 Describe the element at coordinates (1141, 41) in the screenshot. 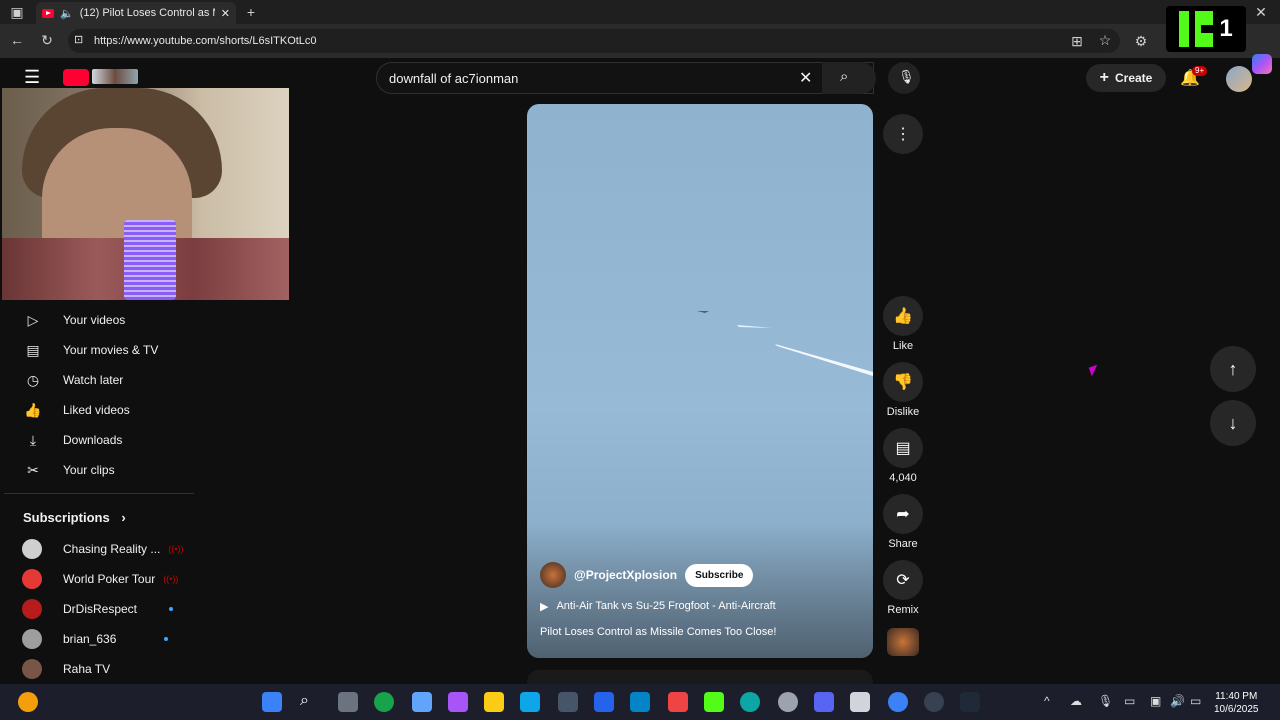

I see `extensions-icon: ⚙` at that location.